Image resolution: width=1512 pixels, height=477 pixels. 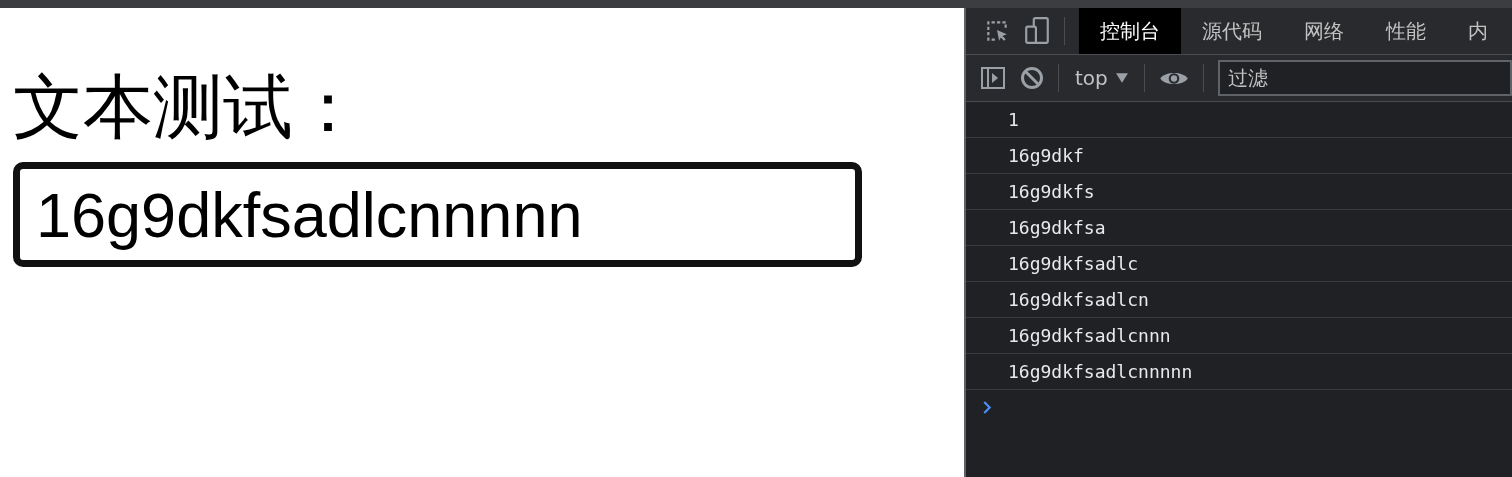 What do you see at coordinates (993, 78) in the screenshot?
I see `sidebar-toggle-icon` at bounding box center [993, 78].